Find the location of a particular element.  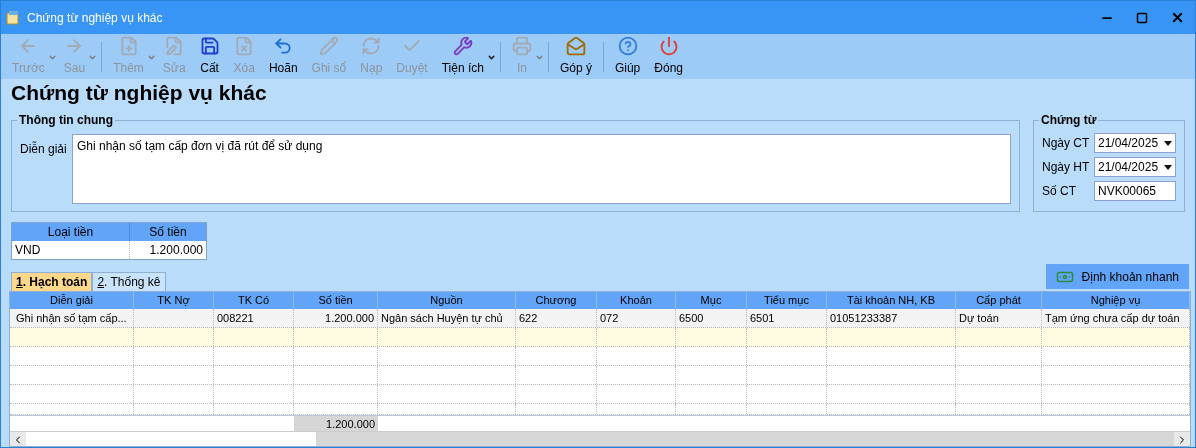

quick-entry-button: Định khoản nhanh is located at coordinates (1117, 276).